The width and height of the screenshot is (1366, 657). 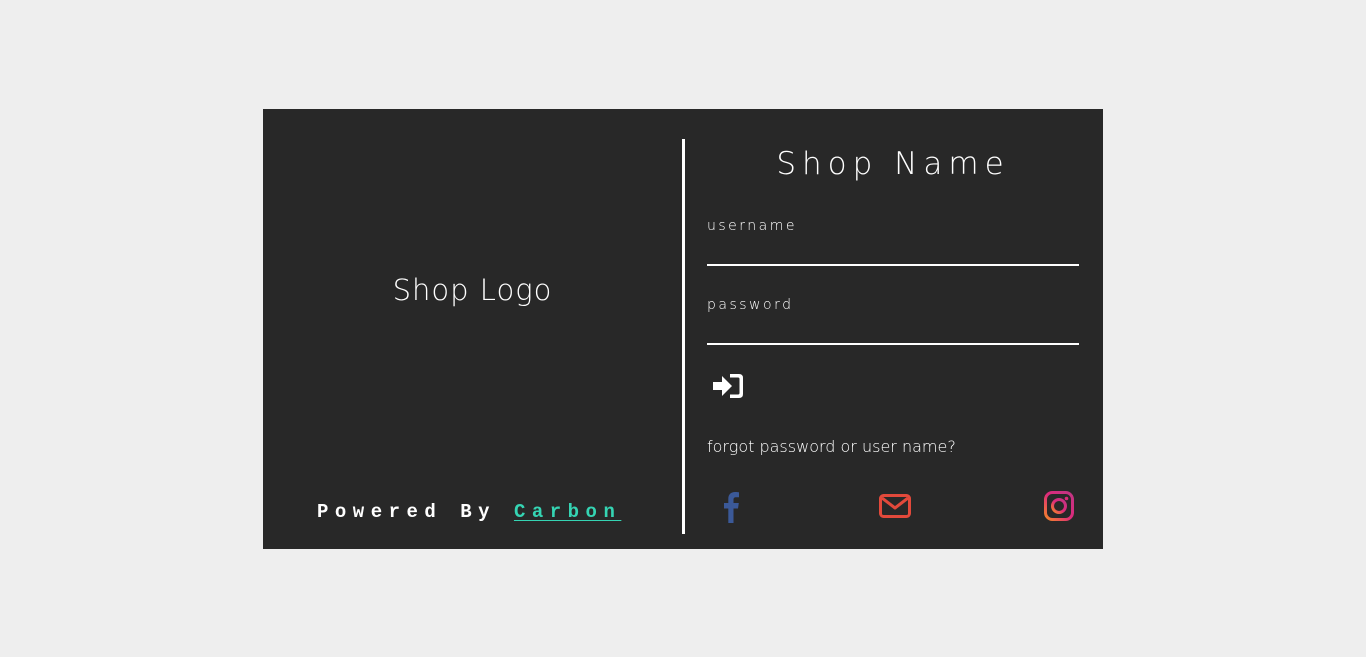 What do you see at coordinates (567, 512) in the screenshot?
I see `carbon-link: Carbon` at bounding box center [567, 512].